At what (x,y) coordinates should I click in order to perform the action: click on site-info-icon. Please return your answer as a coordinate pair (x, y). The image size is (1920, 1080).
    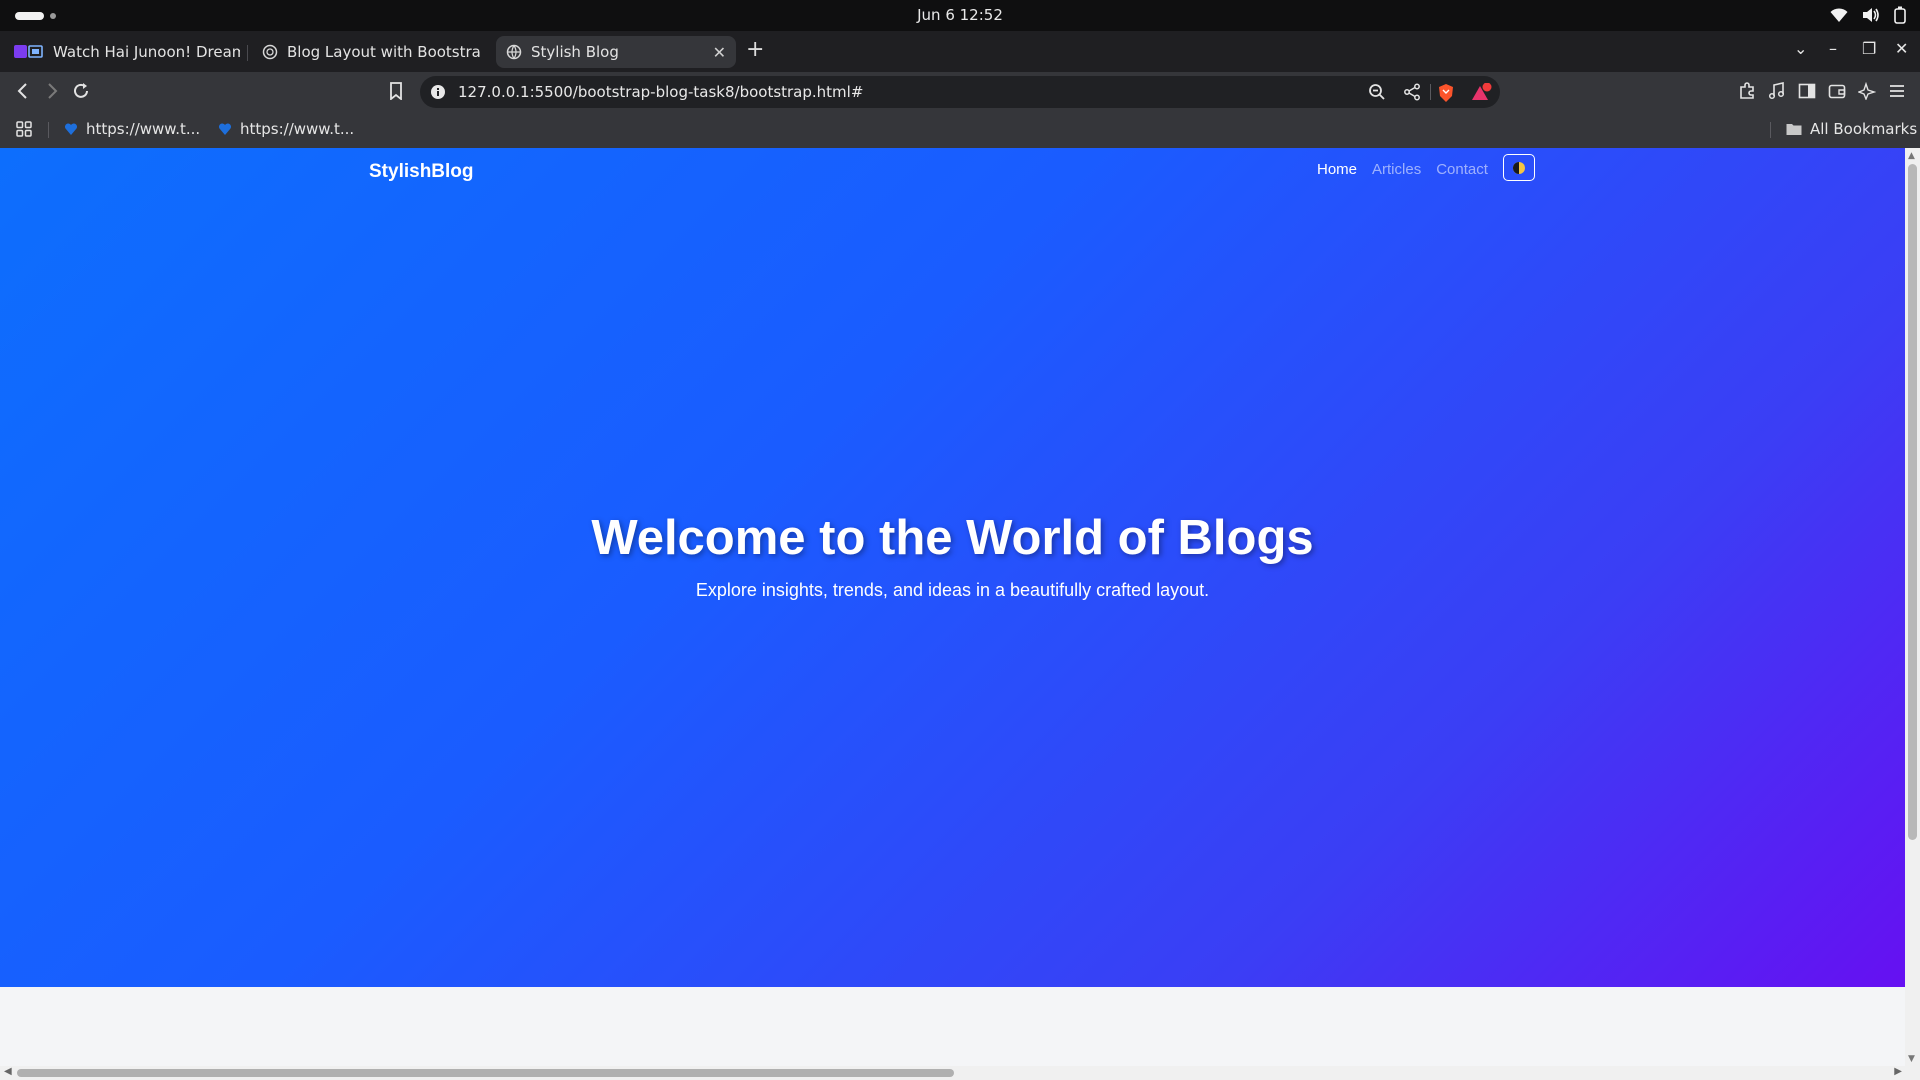
    Looking at the image, I should click on (438, 94).